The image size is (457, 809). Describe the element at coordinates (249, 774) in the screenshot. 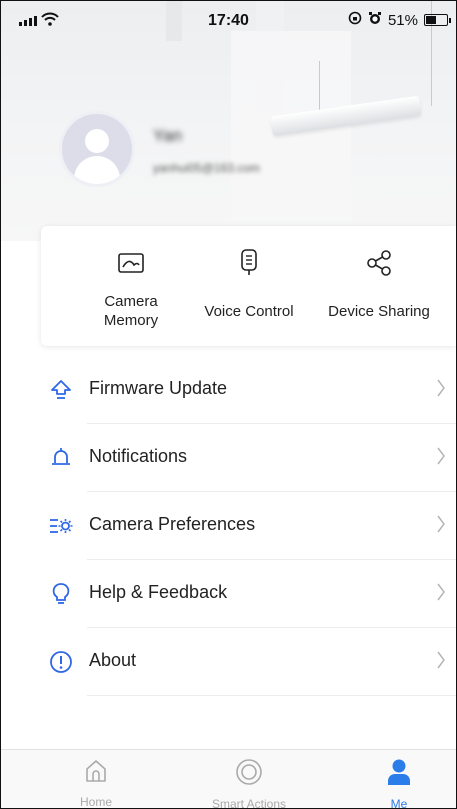

I see `smart-actions-icon` at that location.